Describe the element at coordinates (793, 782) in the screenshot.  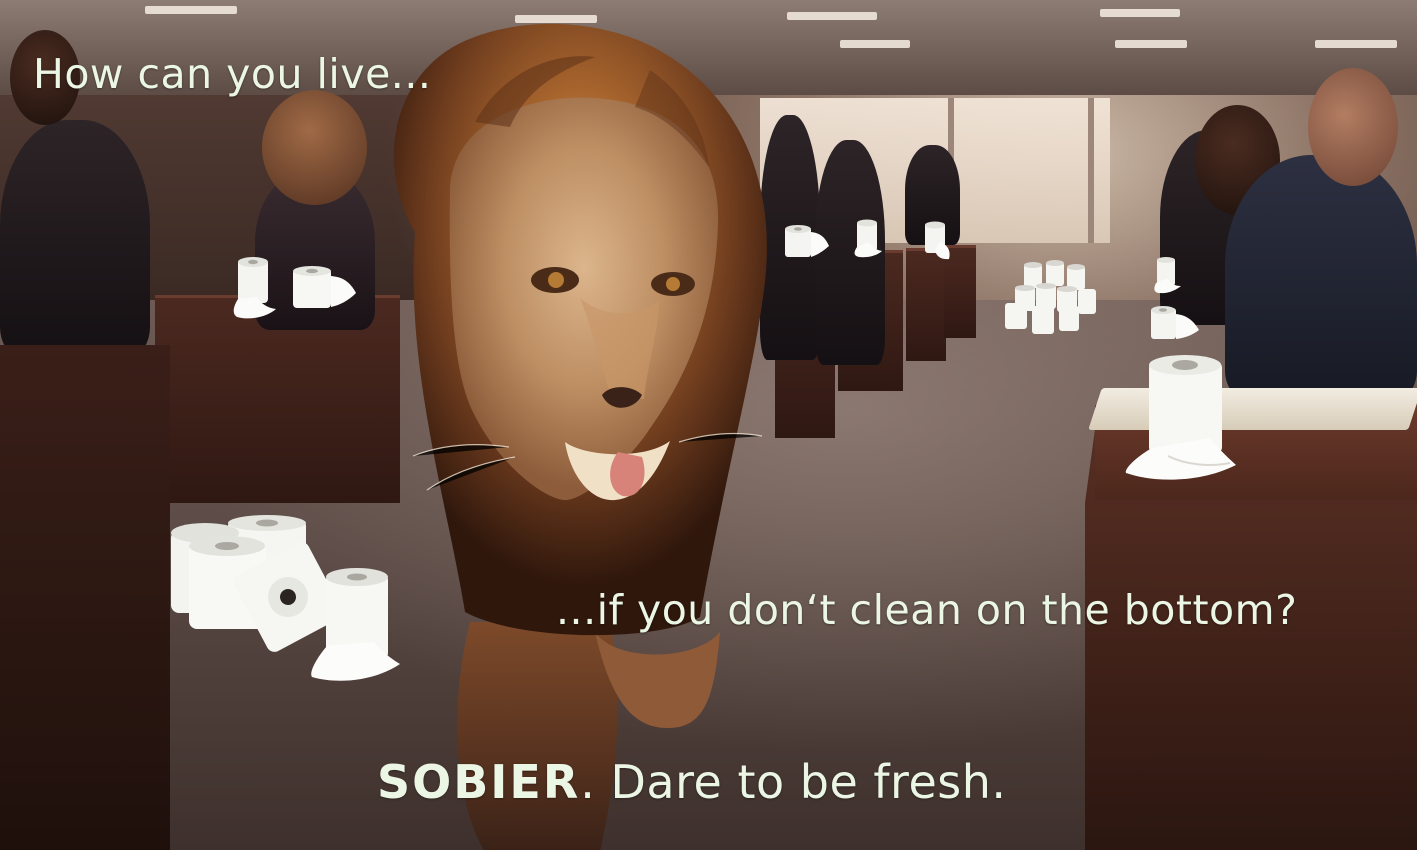
I see `tagline-text: . Dare to be fresh.` at that location.